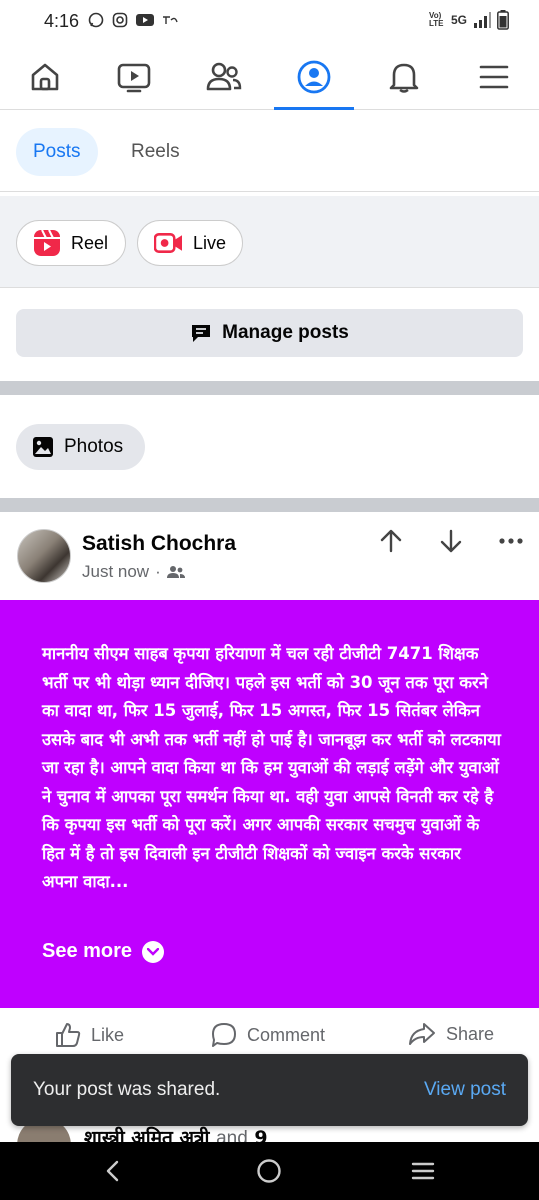 This screenshot has height=1200, width=539. I want to click on battery-icon, so click(503, 20).